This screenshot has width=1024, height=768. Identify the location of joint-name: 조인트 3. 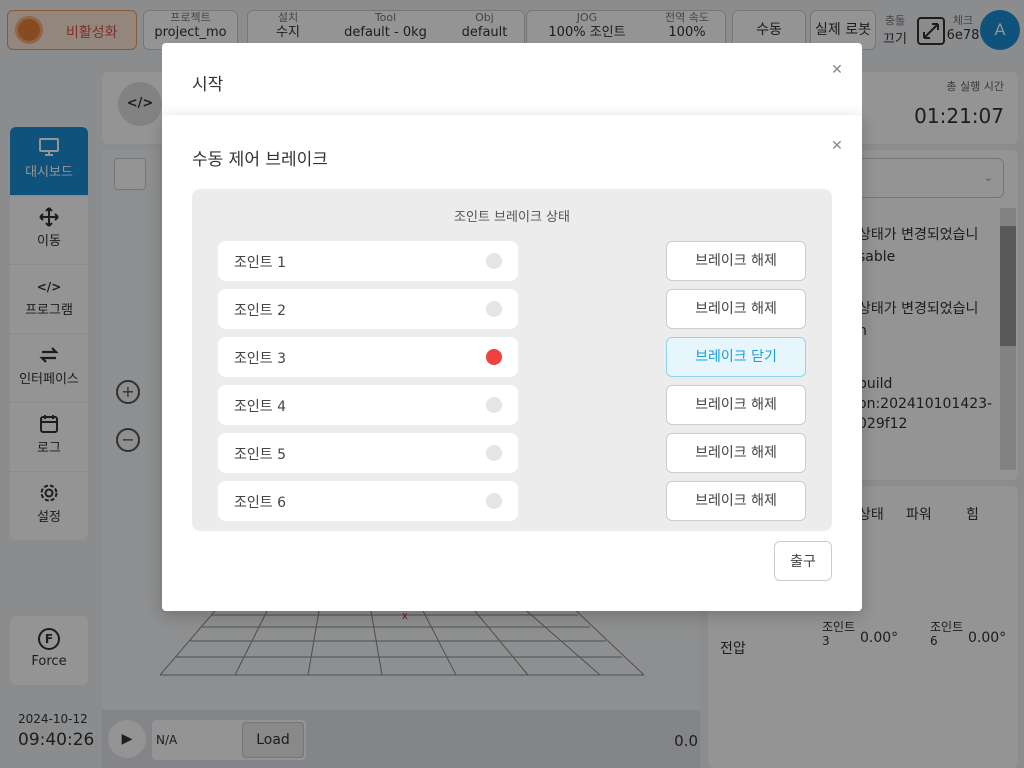
(260, 359).